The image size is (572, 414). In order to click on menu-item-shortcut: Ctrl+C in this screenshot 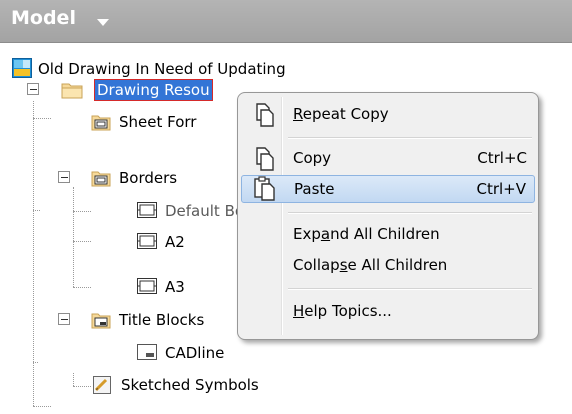, I will do `click(502, 158)`.